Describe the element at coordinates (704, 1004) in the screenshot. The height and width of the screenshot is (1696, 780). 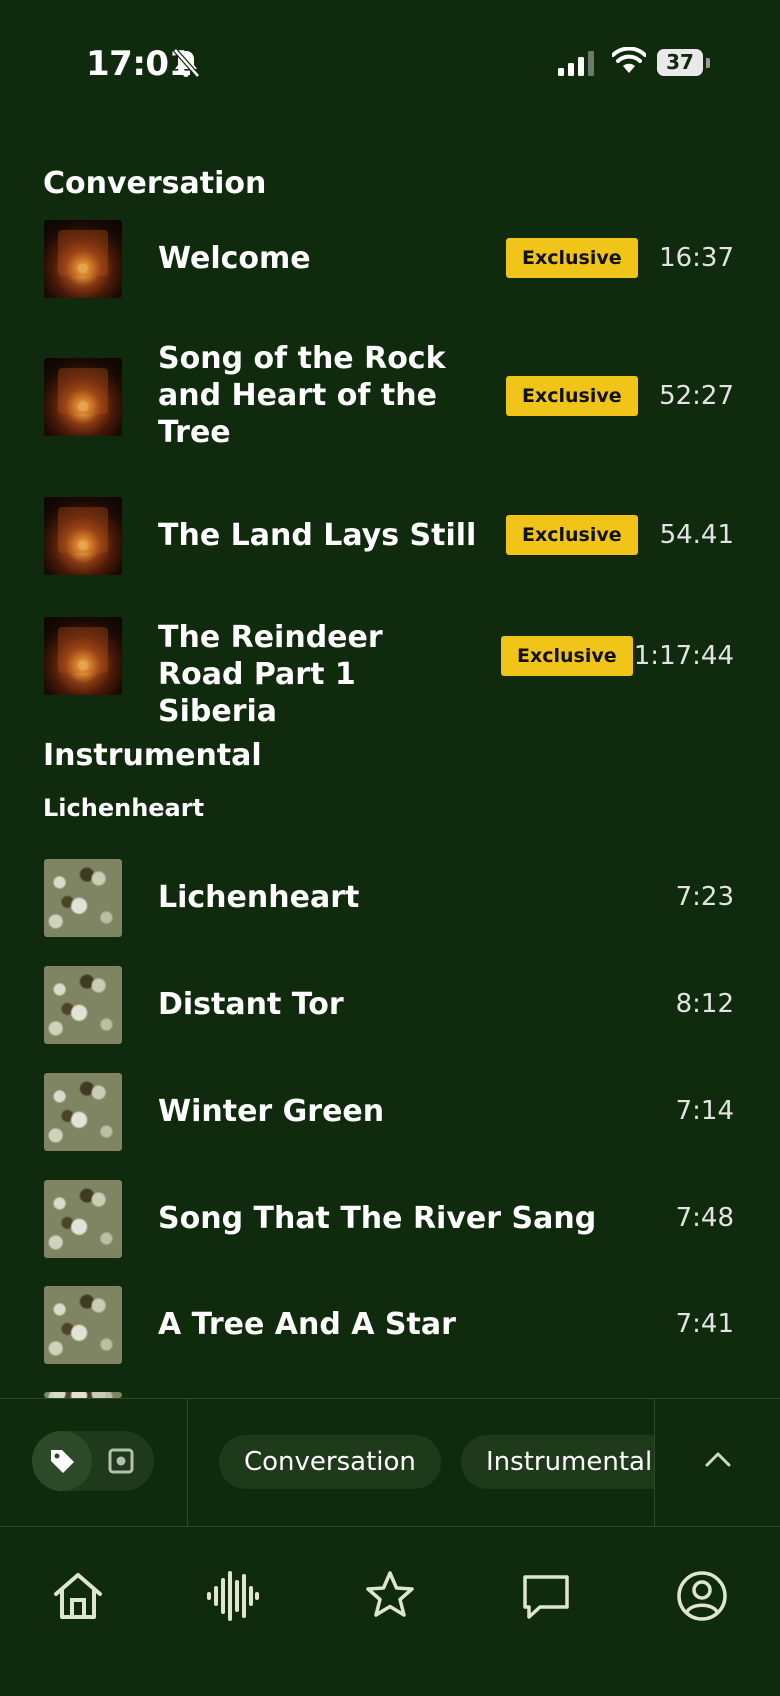
I see `track-duration: 8:12` at that location.